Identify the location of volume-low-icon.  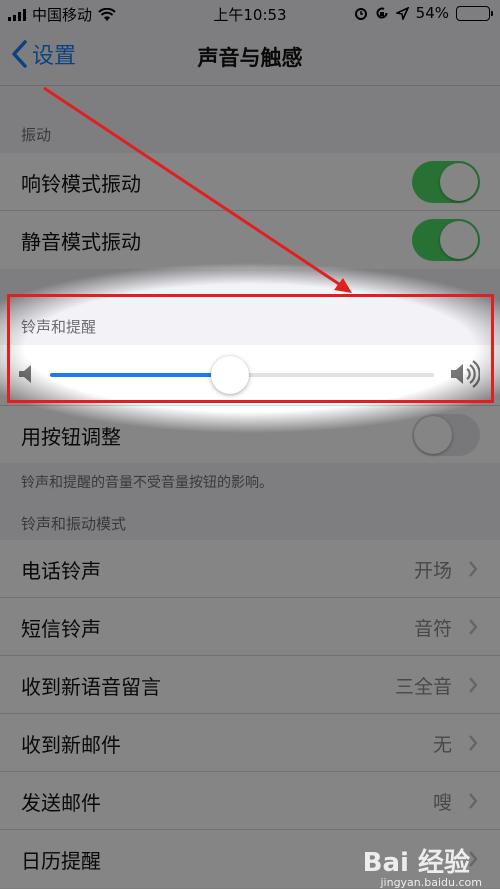
(25, 374).